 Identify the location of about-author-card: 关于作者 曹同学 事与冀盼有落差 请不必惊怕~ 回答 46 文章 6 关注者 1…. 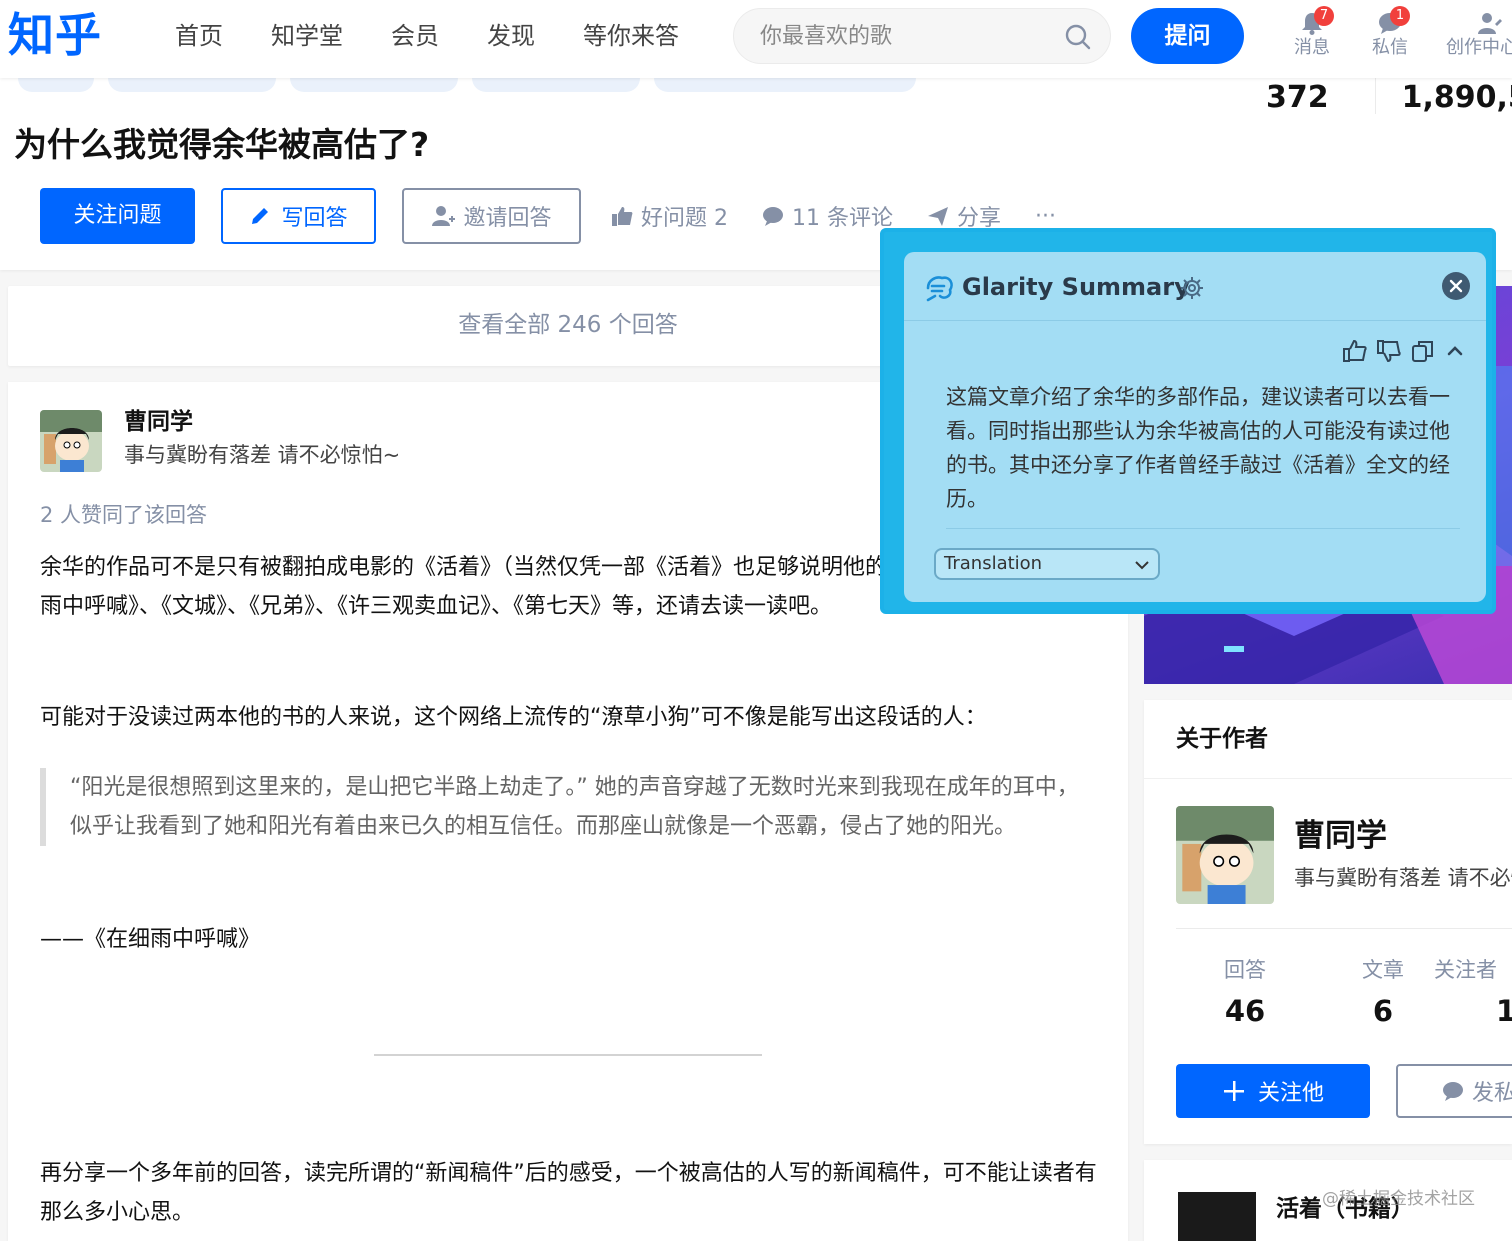
(1328, 922).